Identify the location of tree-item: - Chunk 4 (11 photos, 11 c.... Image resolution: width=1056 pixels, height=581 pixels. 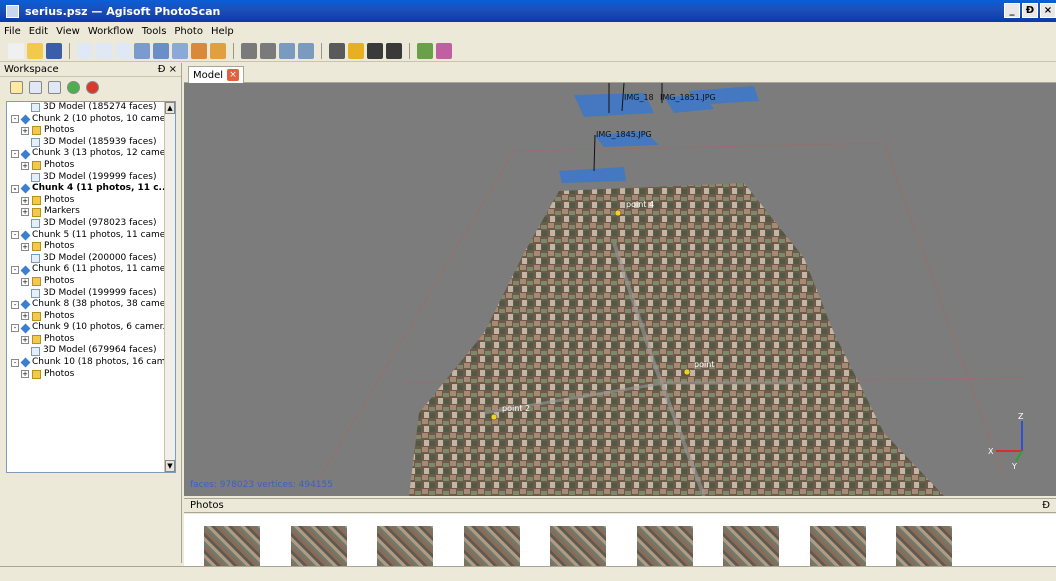
(91, 189).